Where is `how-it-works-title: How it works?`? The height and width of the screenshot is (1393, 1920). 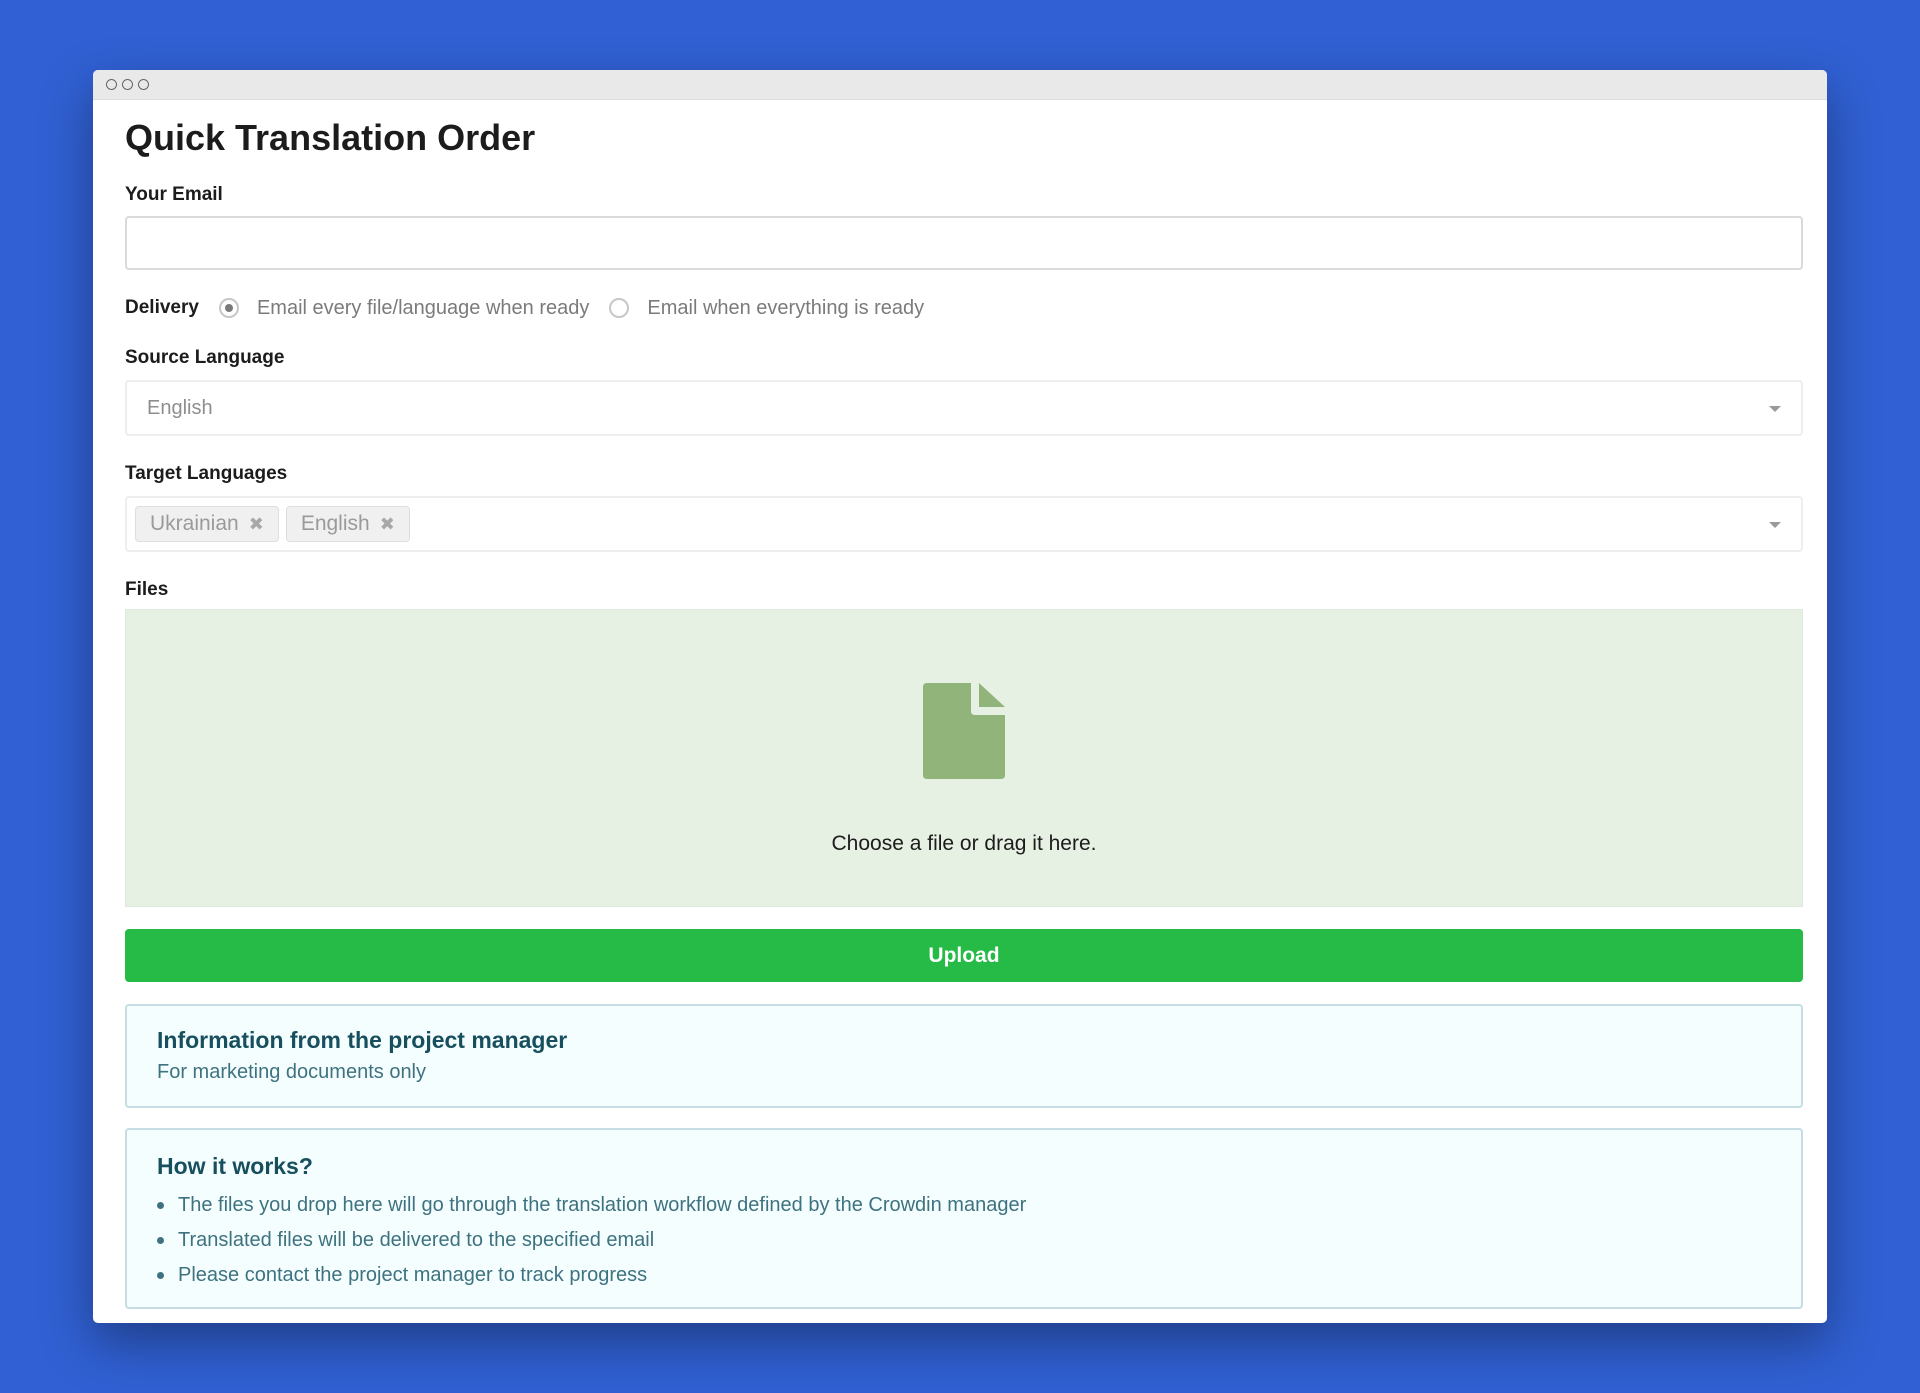 how-it-works-title: How it works? is located at coordinates (235, 1166).